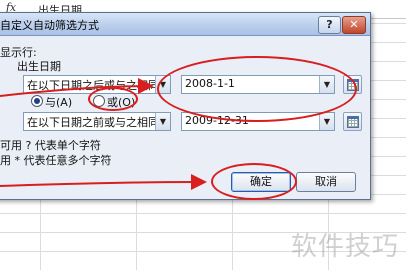 This screenshot has height=270, width=406. I want to click on arrow-to-ok, so click(103, 182).